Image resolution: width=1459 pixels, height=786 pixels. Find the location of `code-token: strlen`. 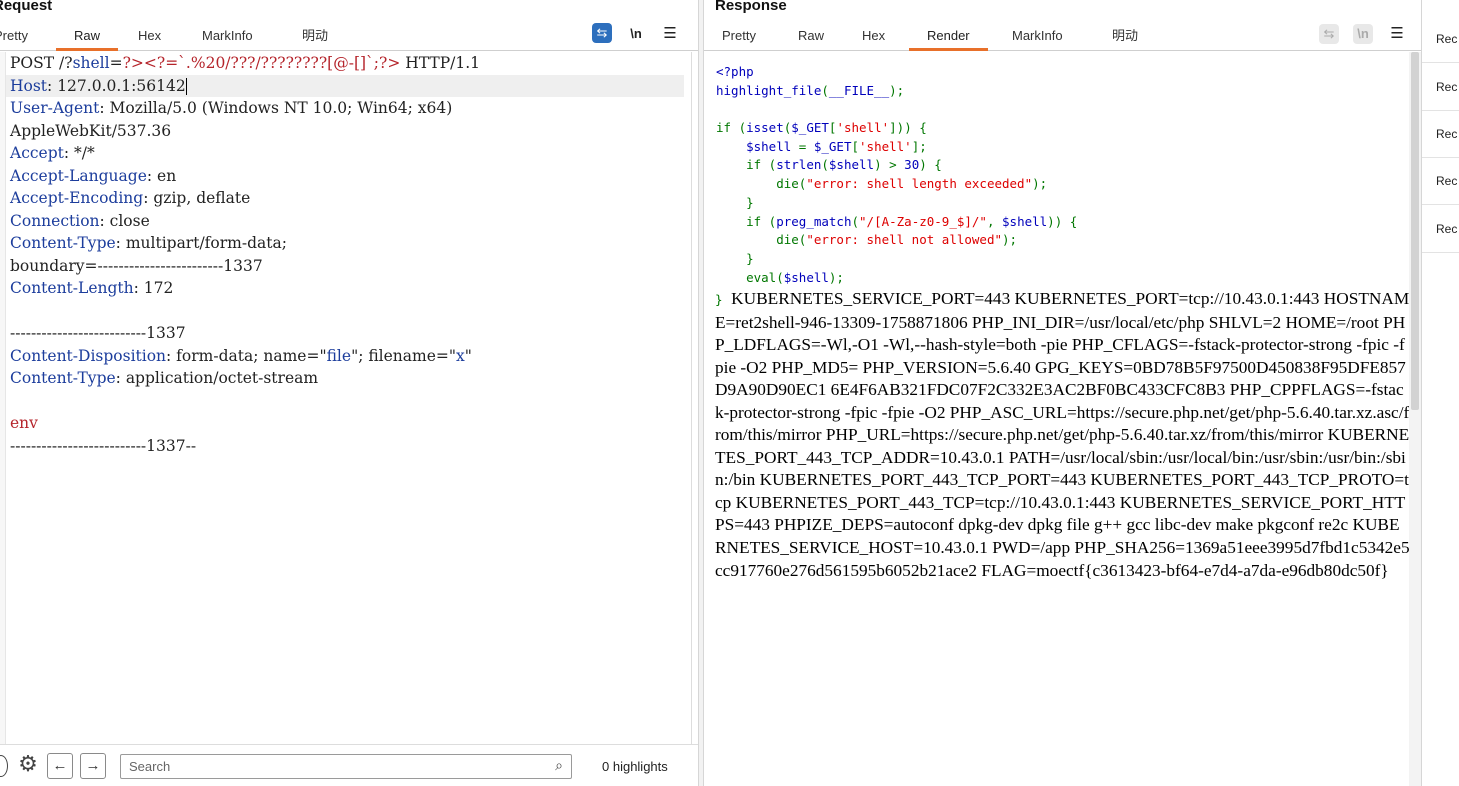

code-token: strlen is located at coordinates (799, 165).